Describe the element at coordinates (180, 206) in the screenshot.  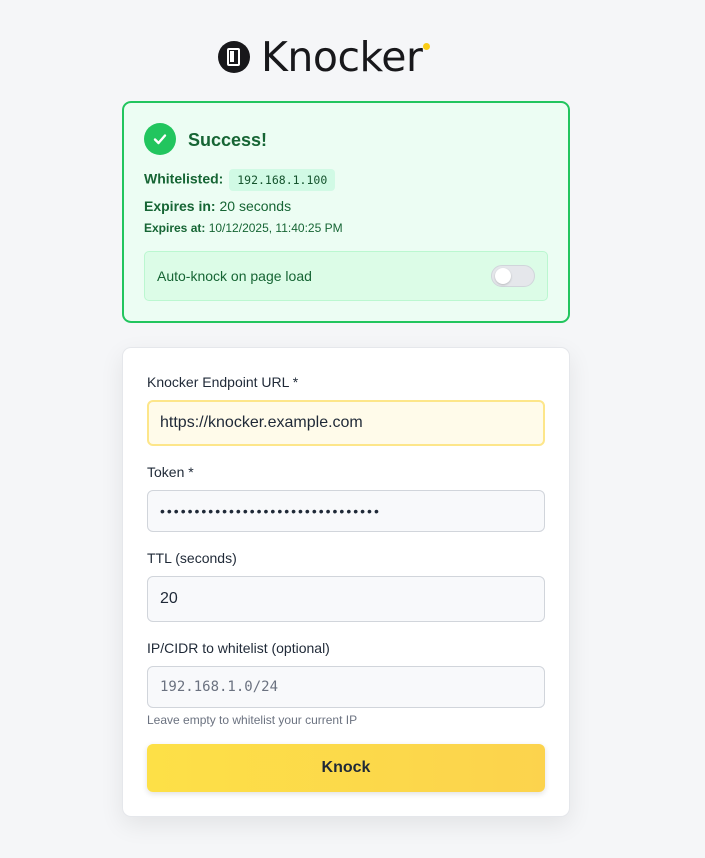
I see `expires-in-label: Expires in:` at that location.